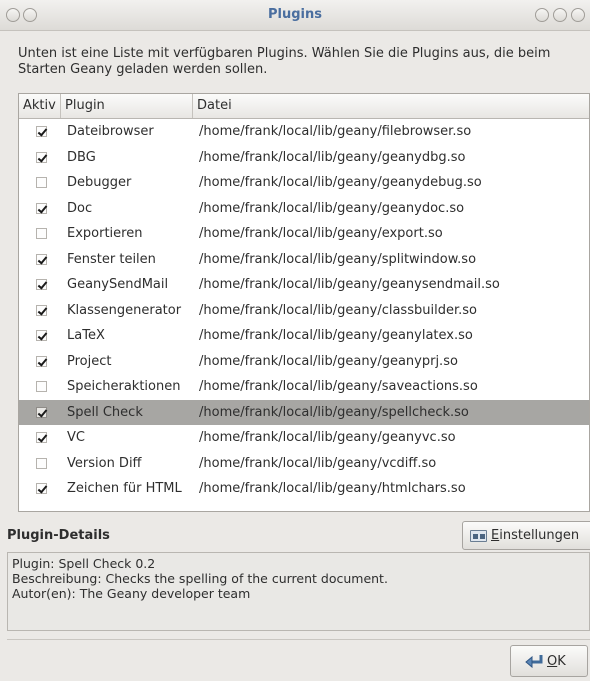 The height and width of the screenshot is (681, 590). I want to click on settings-button: Einstellungen, so click(526, 535).